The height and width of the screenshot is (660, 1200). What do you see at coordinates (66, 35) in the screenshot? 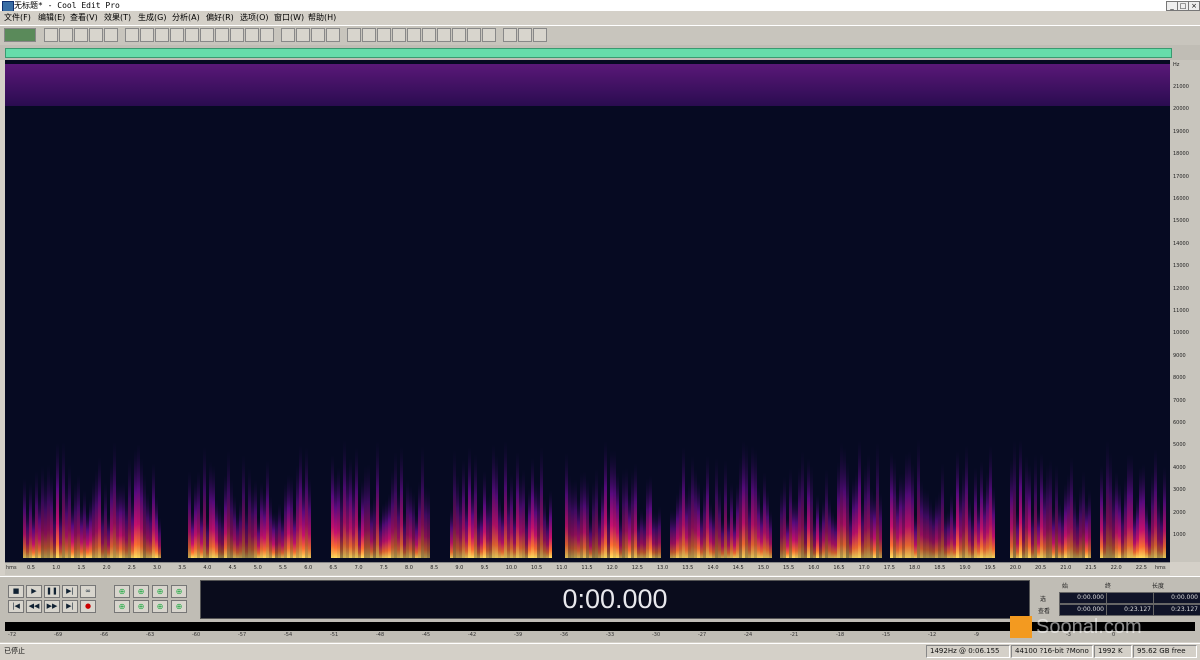
I see `open-file-icon` at bounding box center [66, 35].